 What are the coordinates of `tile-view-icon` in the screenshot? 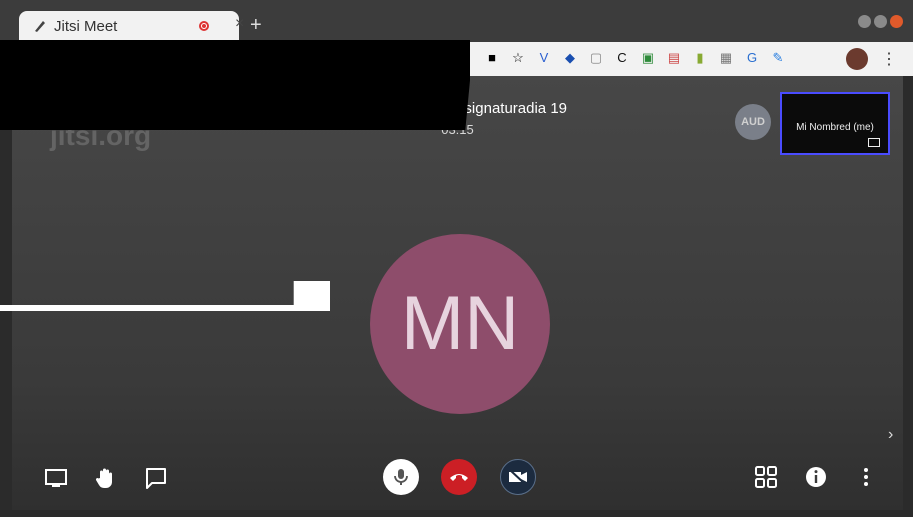 It's located at (766, 477).